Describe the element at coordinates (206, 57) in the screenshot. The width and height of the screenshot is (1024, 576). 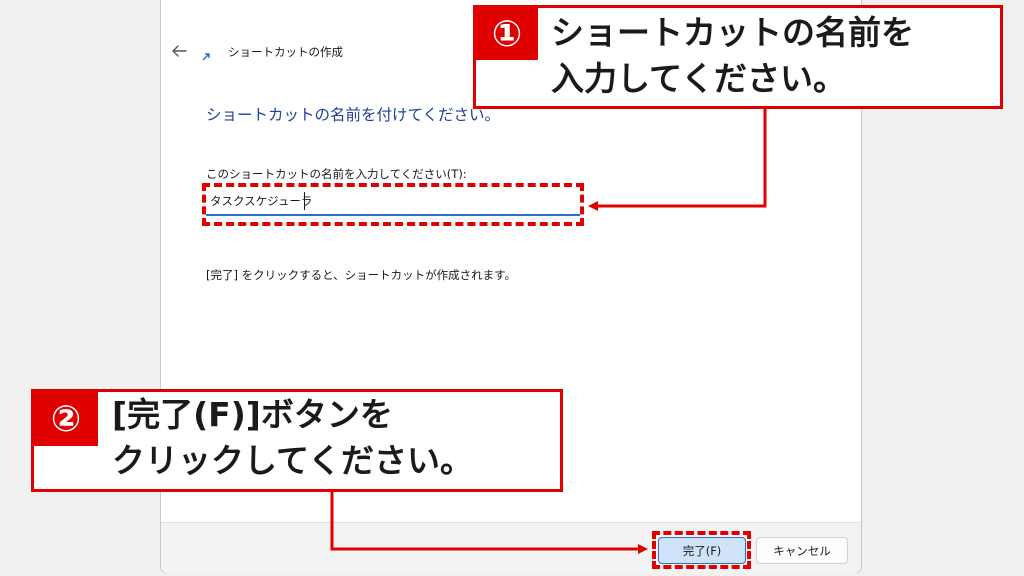
I see `shortcut-arrow-icon` at that location.